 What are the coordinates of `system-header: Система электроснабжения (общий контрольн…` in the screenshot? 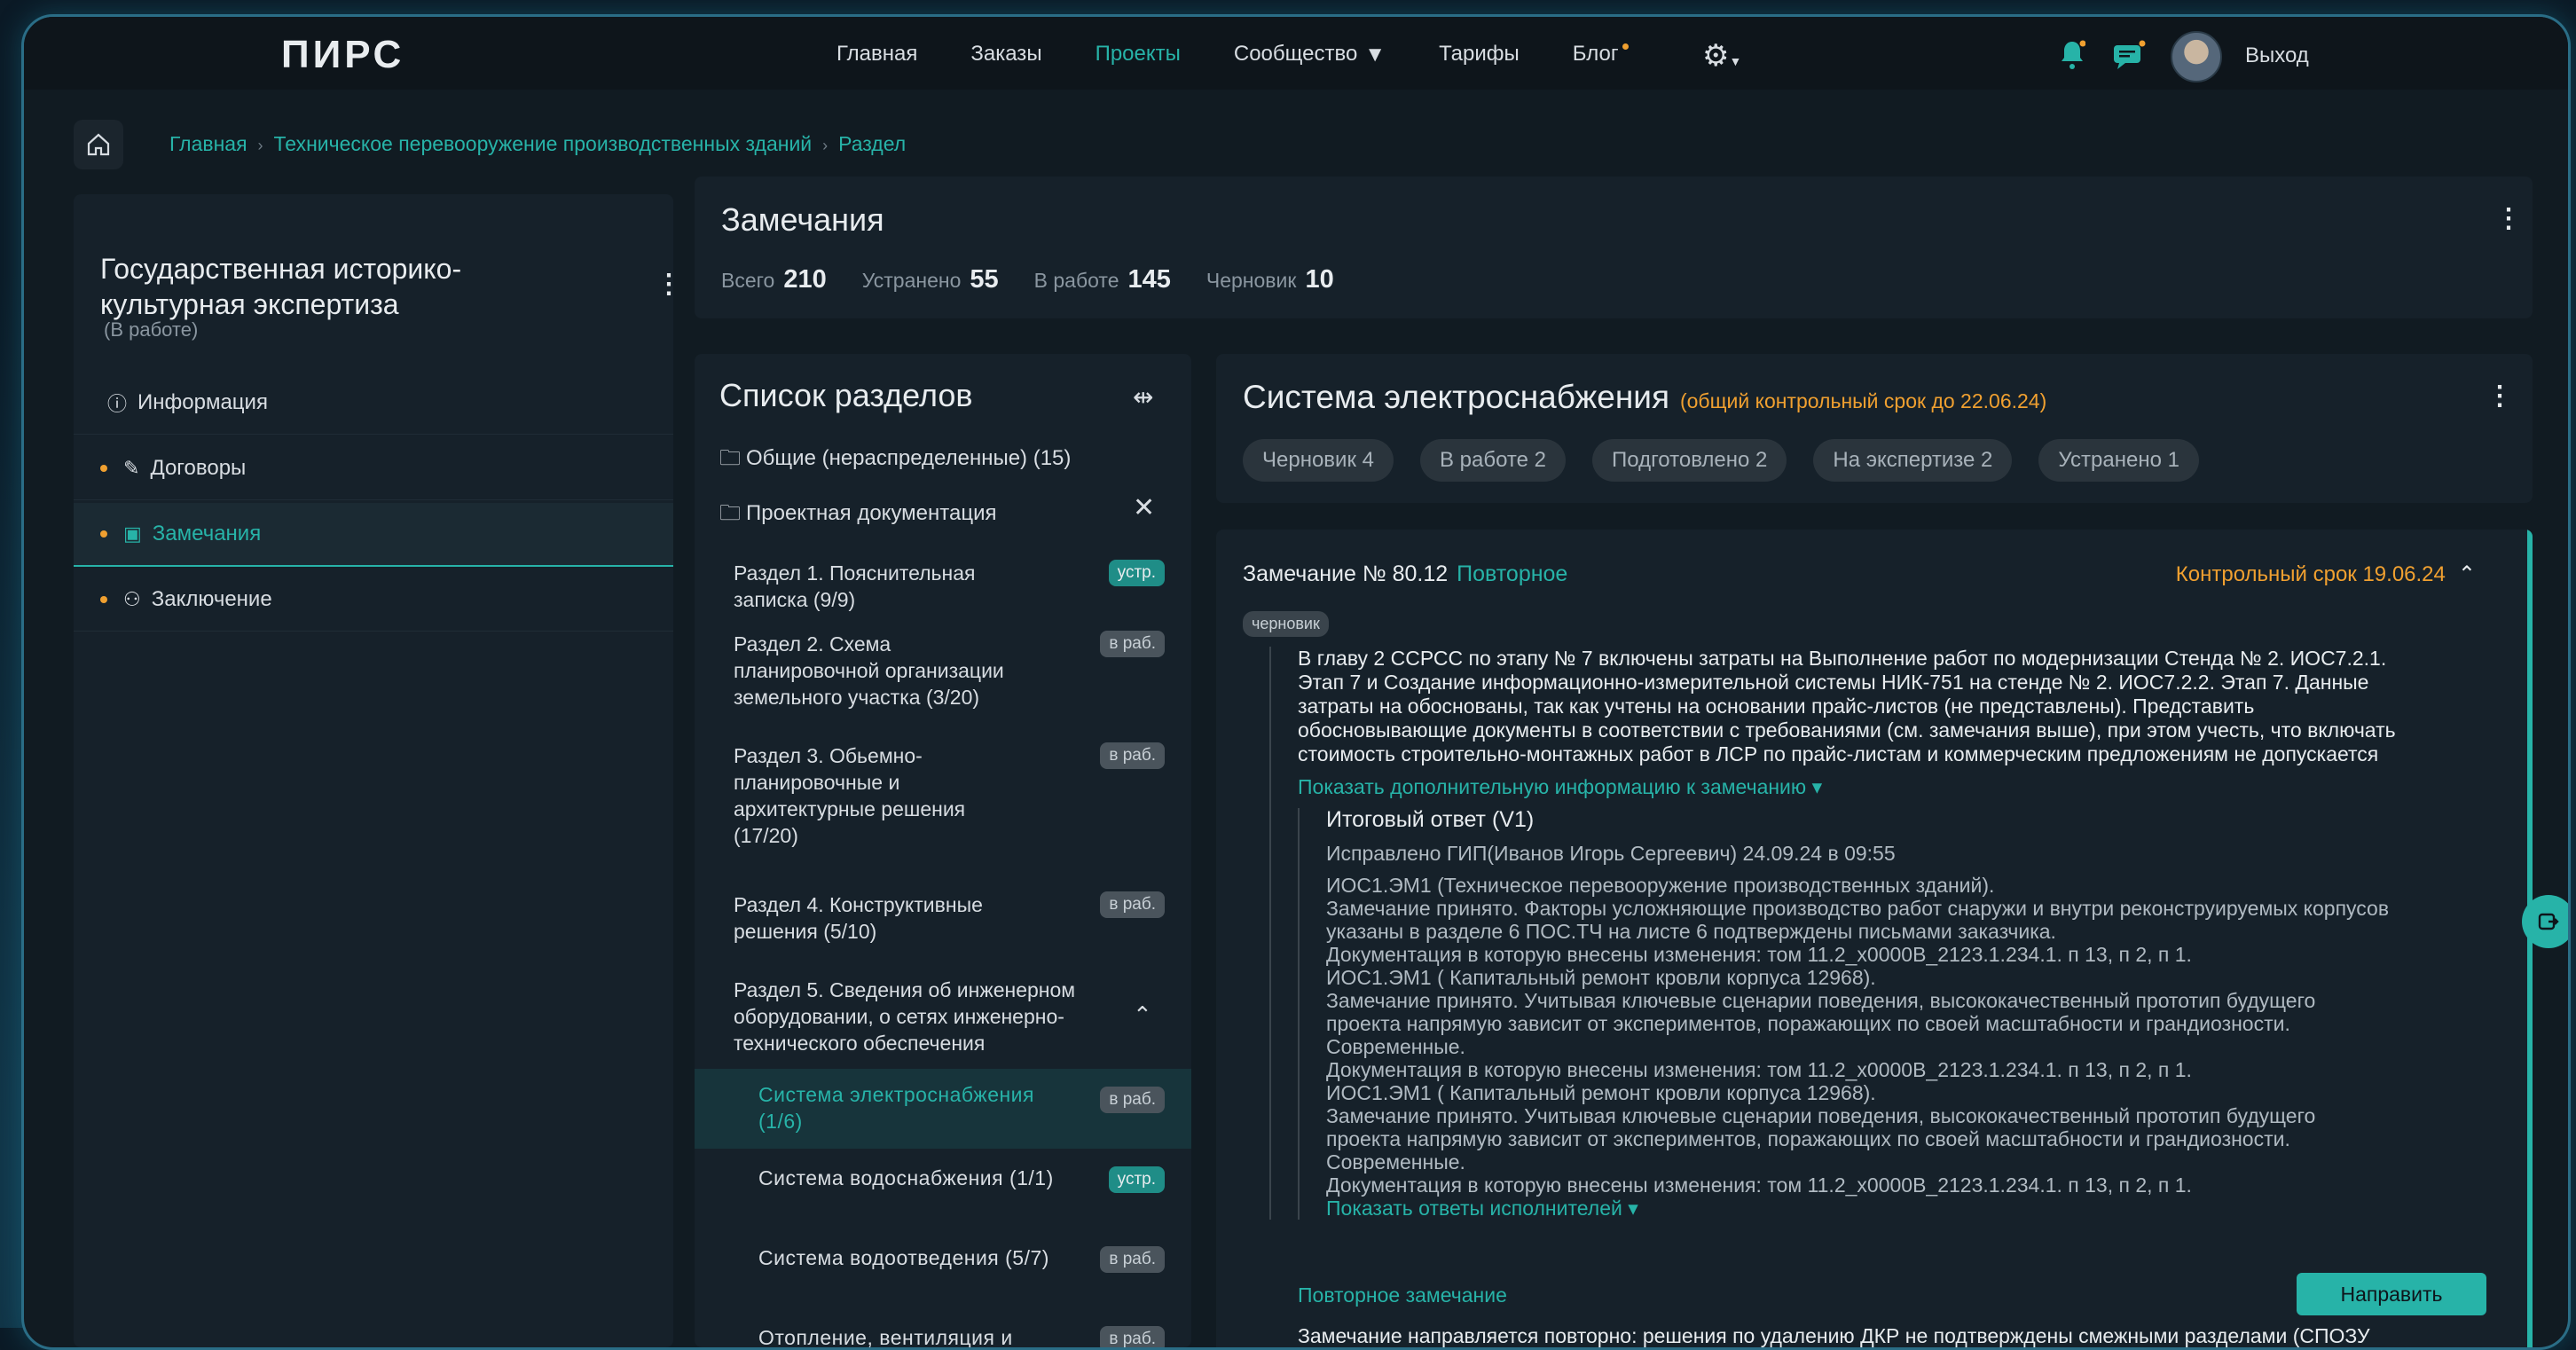 It's located at (1874, 428).